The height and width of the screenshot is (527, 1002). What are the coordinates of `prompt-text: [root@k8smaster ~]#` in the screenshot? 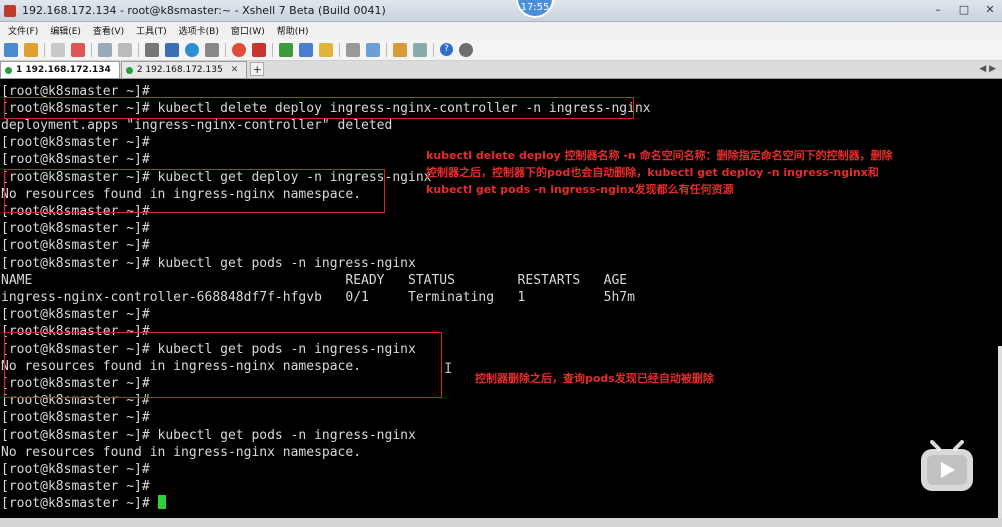 It's located at (75, 503).